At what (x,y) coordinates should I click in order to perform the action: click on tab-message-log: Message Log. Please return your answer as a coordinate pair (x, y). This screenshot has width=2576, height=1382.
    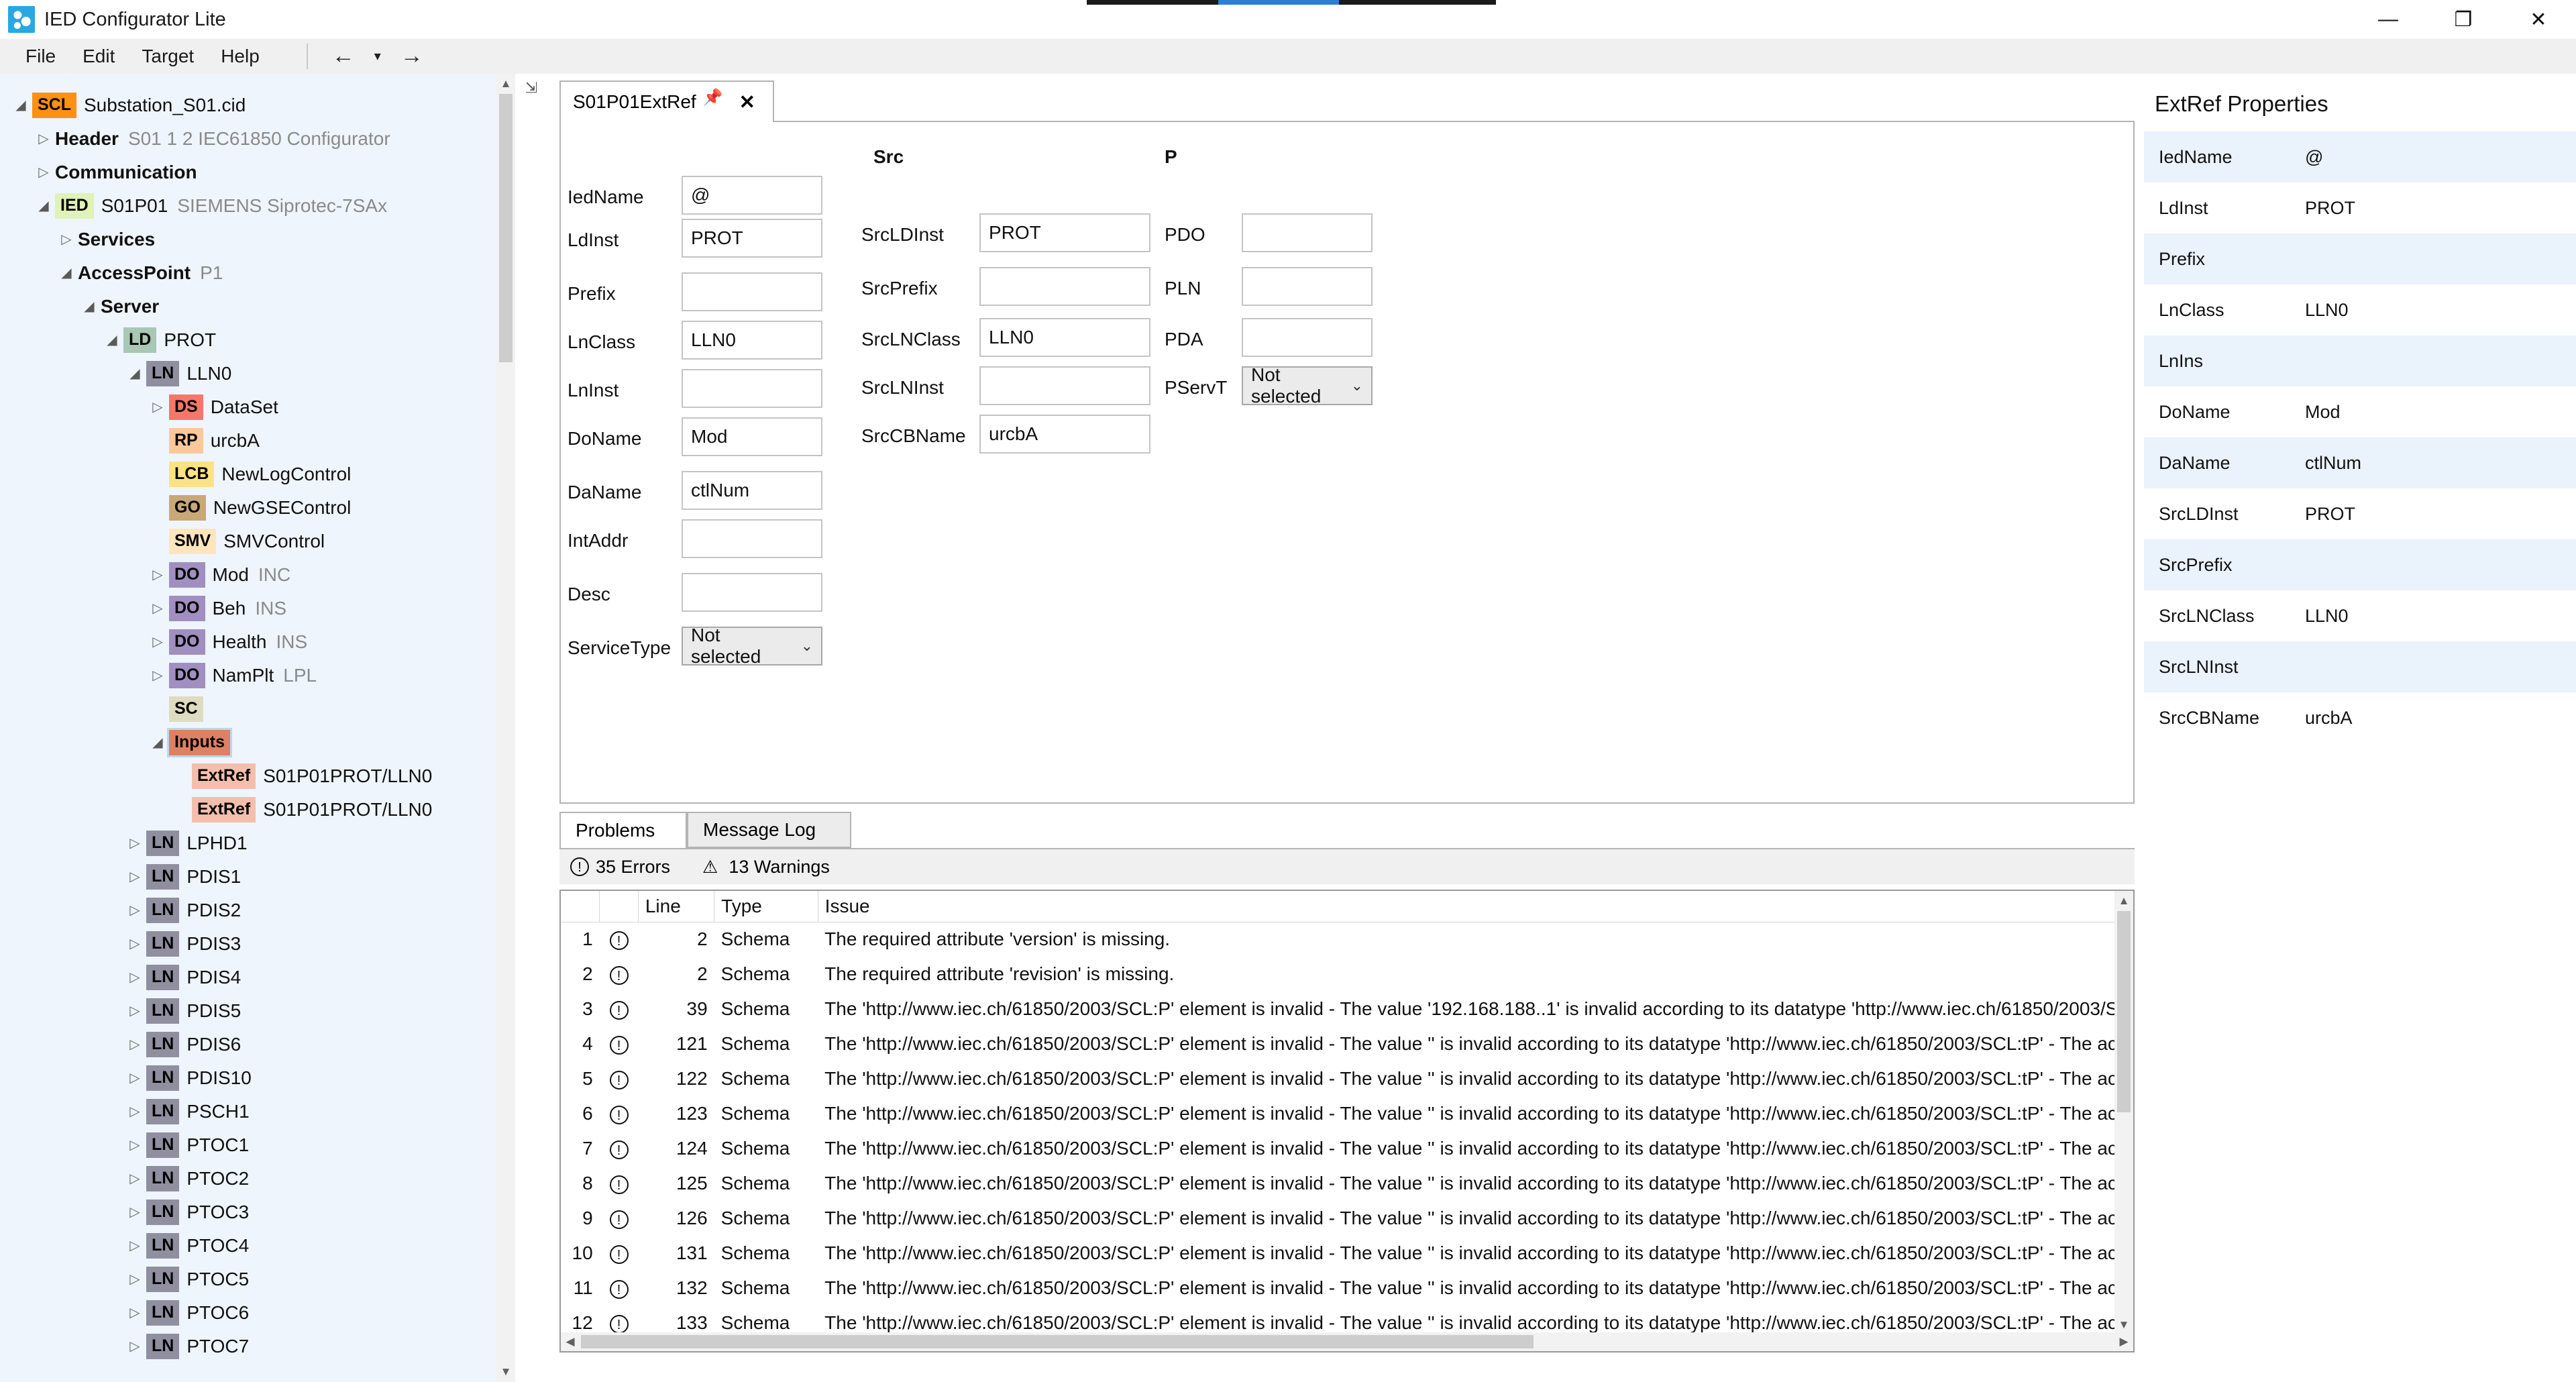
    Looking at the image, I should click on (769, 830).